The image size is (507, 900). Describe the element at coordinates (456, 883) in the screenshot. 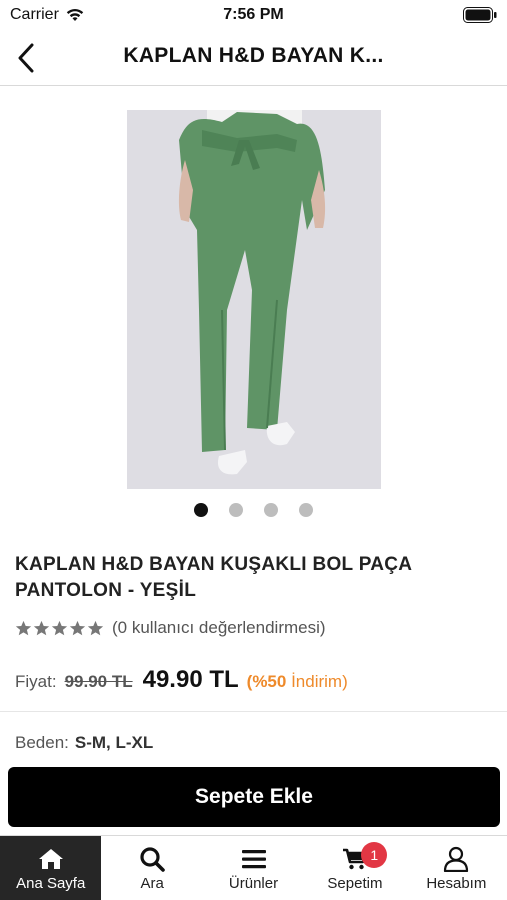

I see `tab-label: Hesabım` at that location.